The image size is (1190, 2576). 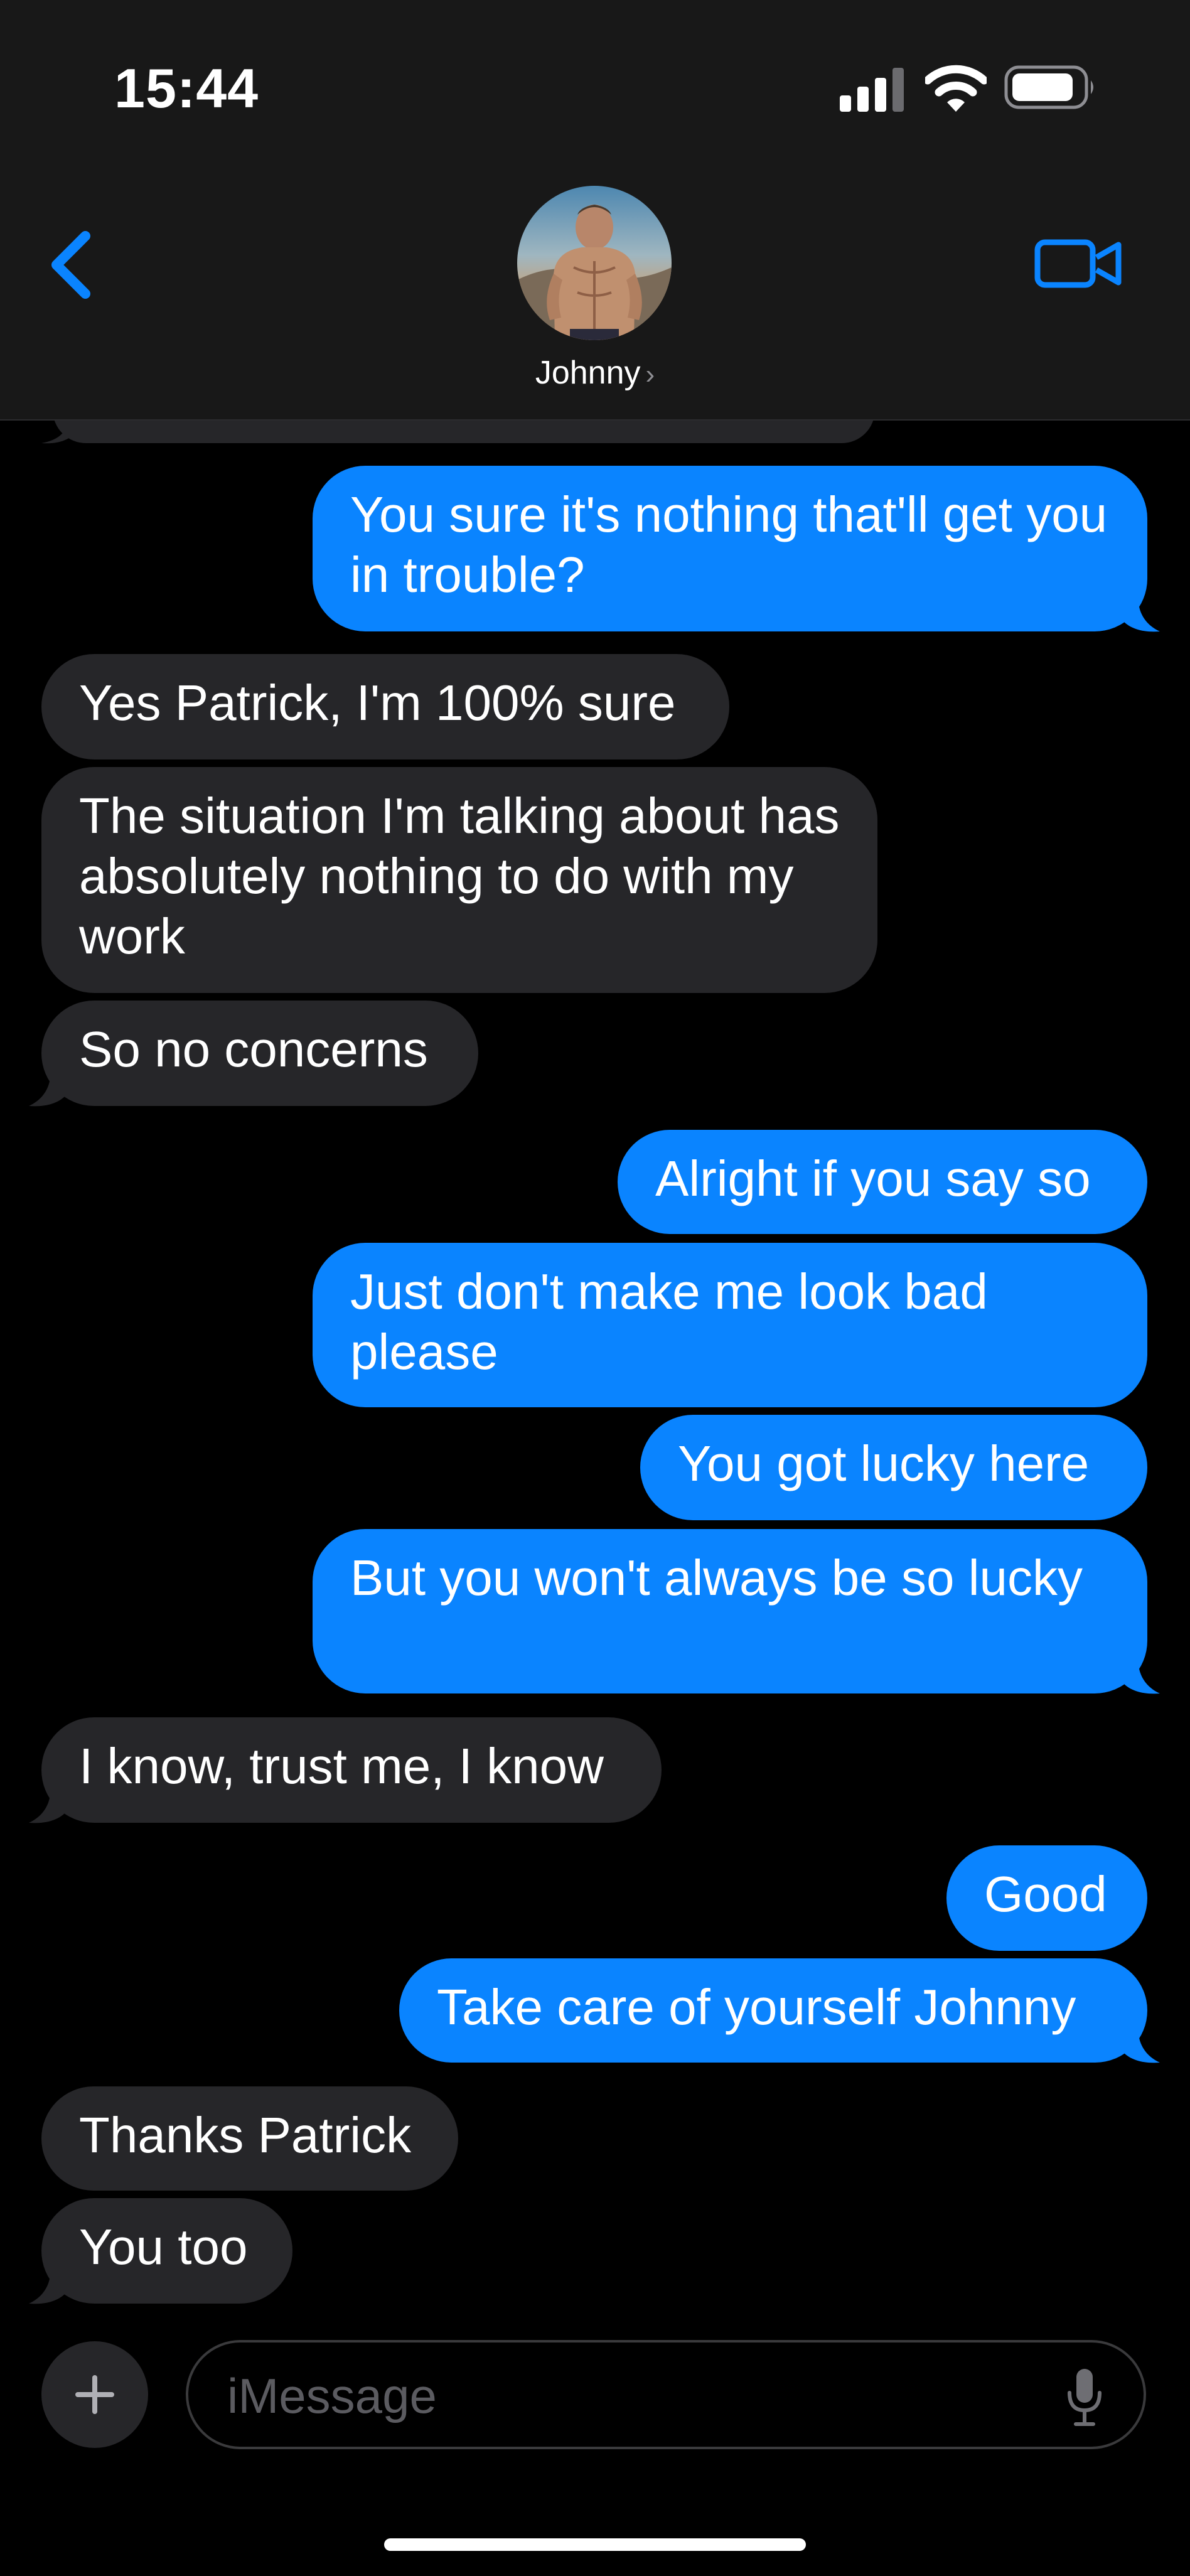 I want to click on wifi-icon, so click(x=956, y=88).